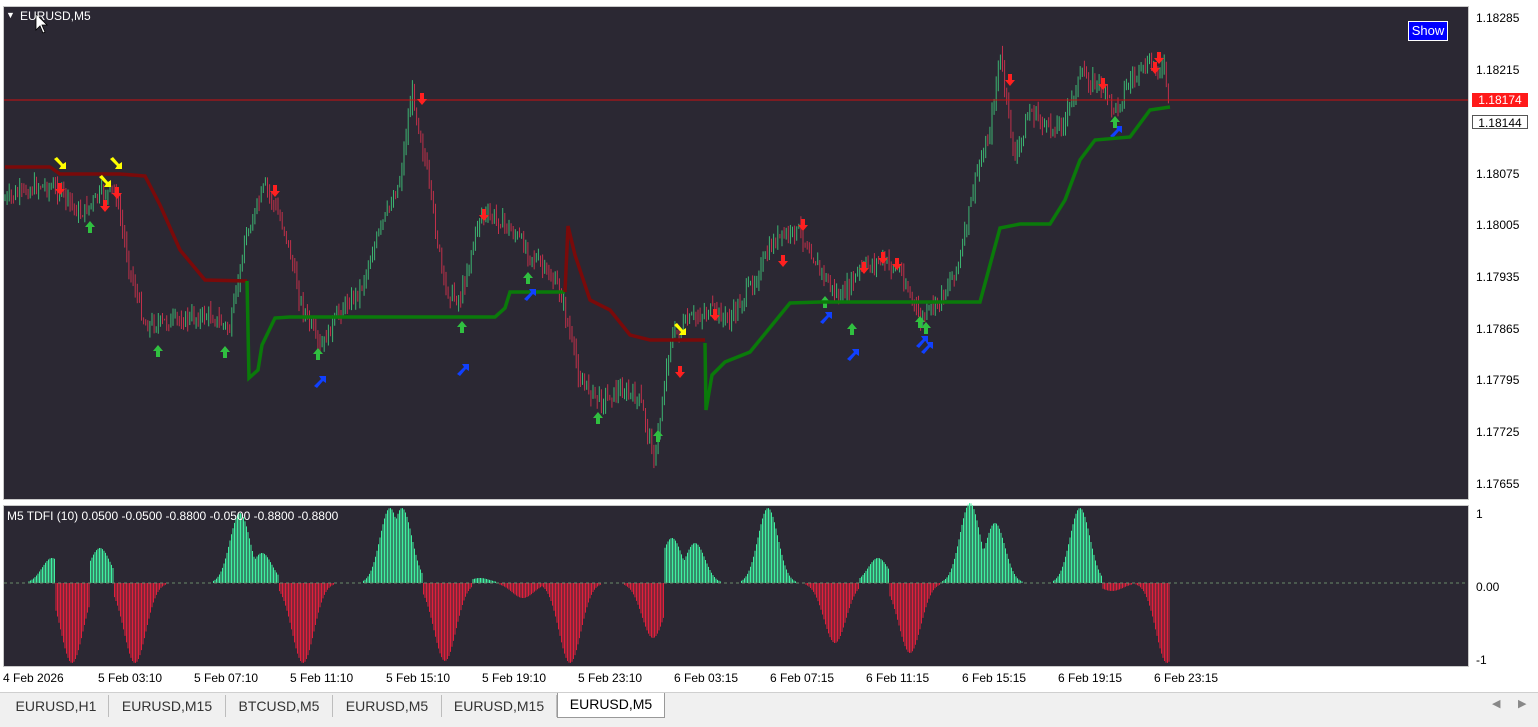 This screenshot has height=727, width=1538. What do you see at coordinates (1428, 31) in the screenshot?
I see `show-button: Show` at bounding box center [1428, 31].